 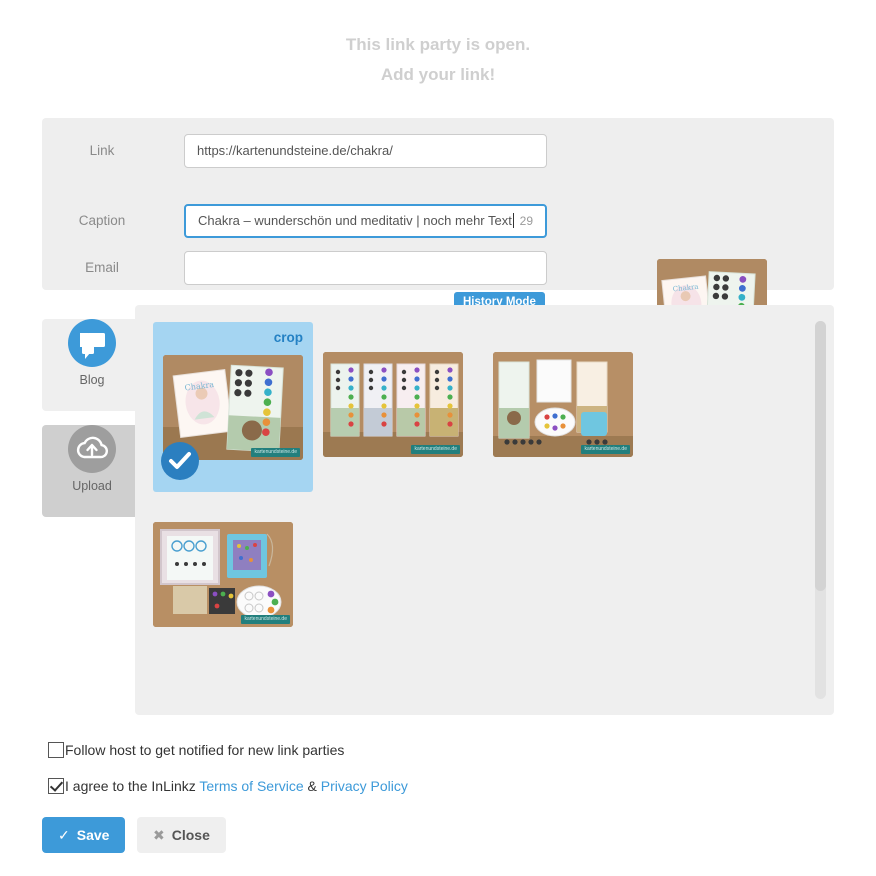 I want to click on page-header: This link party is open. Add your link!, so click(x=438, y=45).